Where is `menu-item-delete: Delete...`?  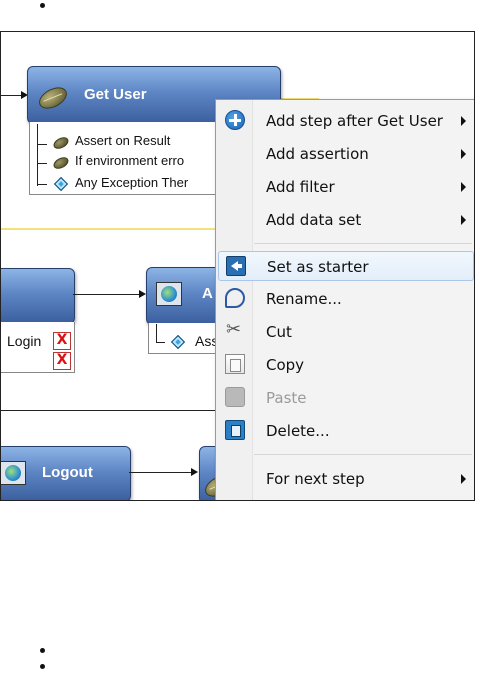
menu-item-delete: Delete... is located at coordinates (346, 431).